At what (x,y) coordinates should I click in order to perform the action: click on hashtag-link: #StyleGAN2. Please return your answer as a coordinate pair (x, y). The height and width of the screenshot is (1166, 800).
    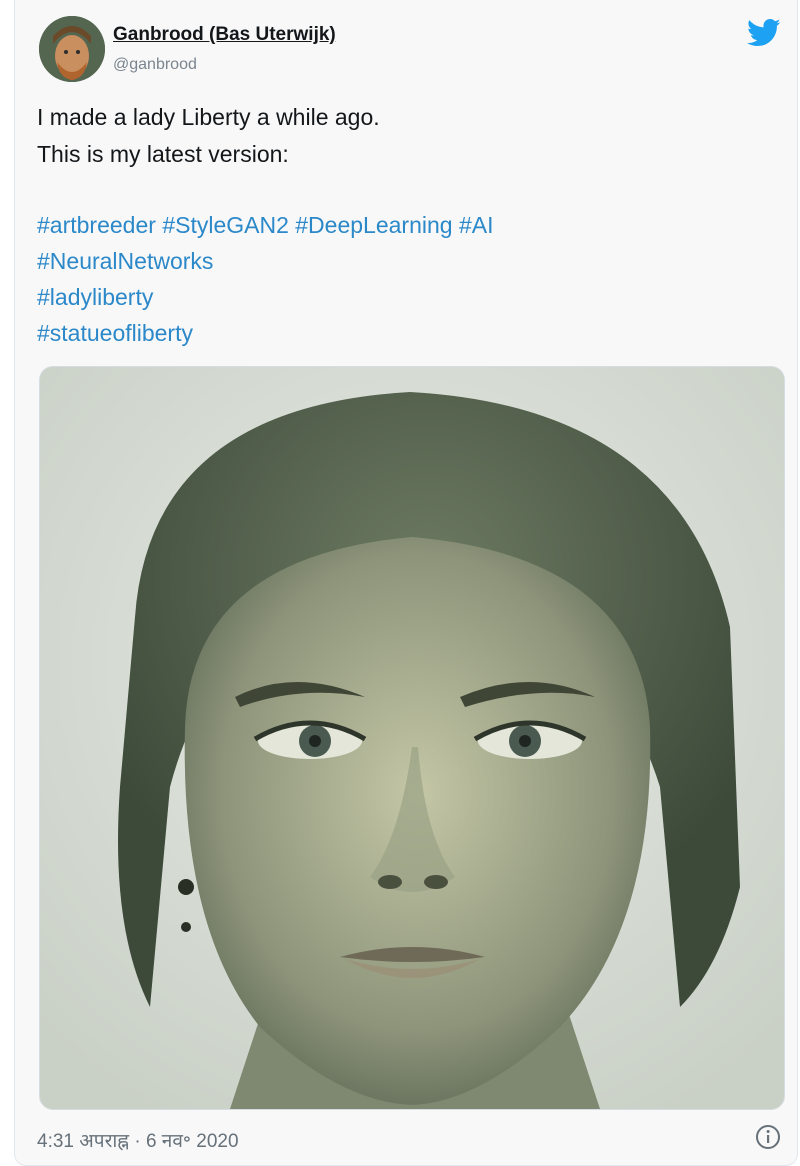
    Looking at the image, I should click on (225, 225).